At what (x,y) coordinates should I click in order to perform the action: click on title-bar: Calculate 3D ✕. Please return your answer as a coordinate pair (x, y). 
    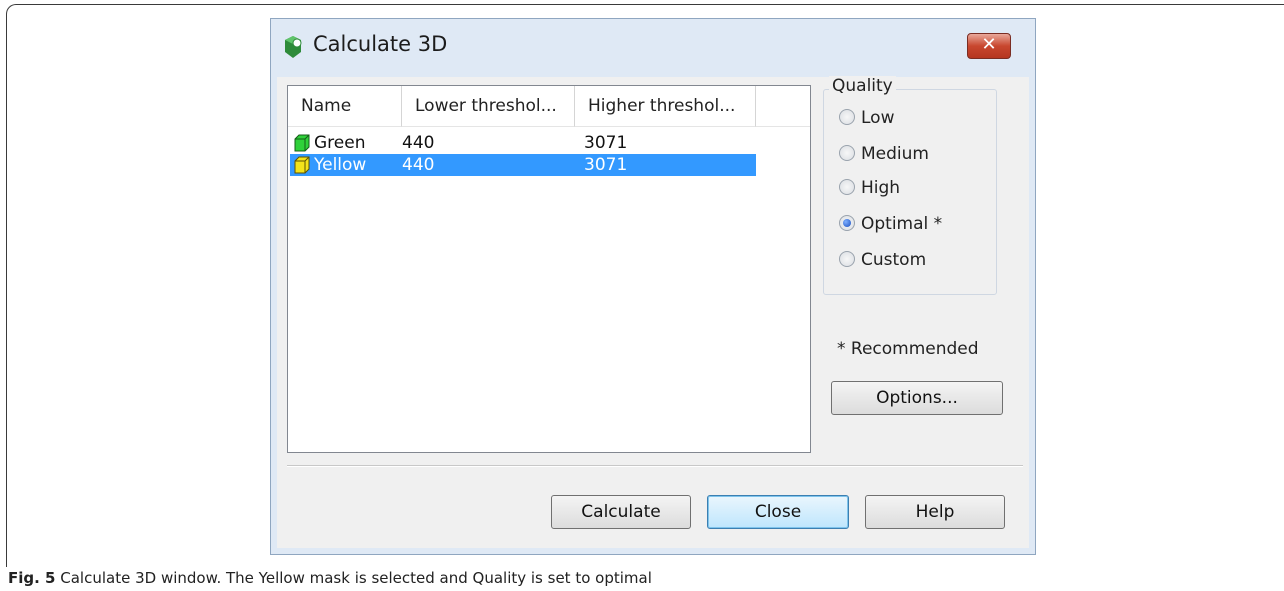
    Looking at the image, I should click on (653, 48).